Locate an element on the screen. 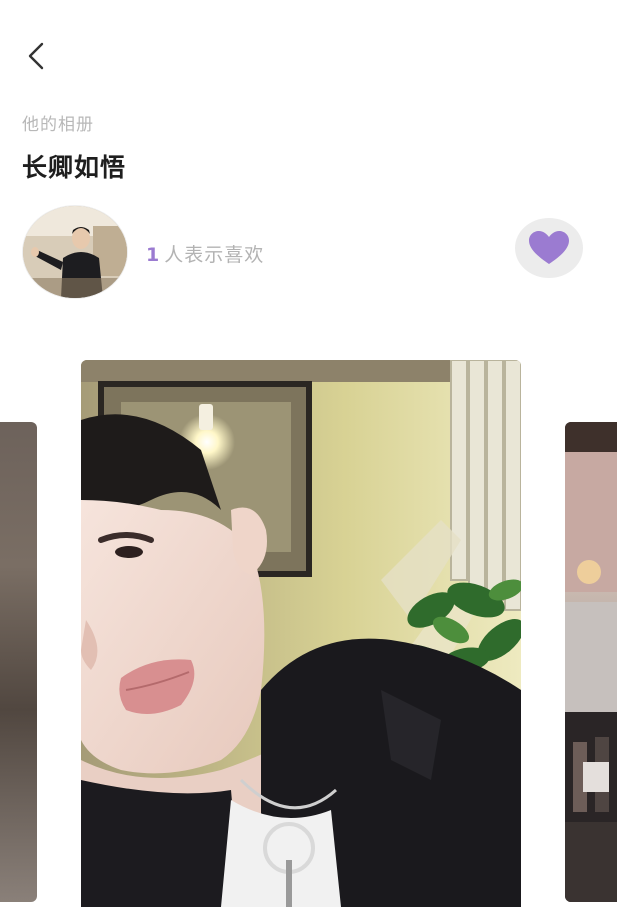 The height and width of the screenshot is (907, 617). likes-text: 人表示喜欢 is located at coordinates (214, 255).